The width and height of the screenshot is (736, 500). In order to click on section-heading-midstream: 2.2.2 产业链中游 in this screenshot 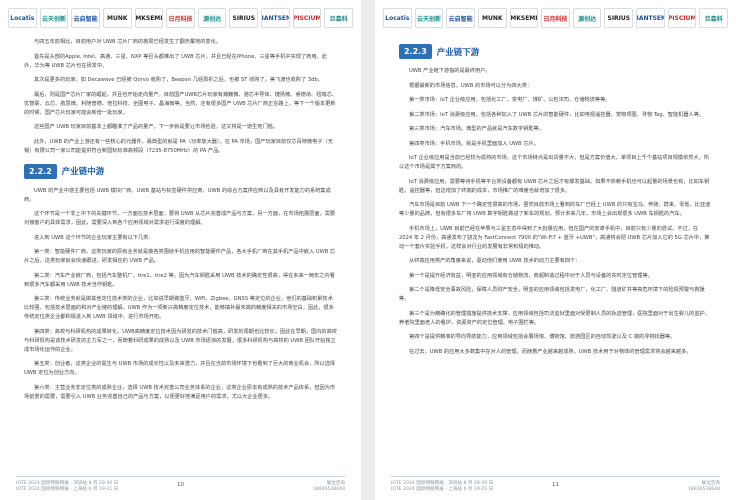, I will do `click(180, 171)`.